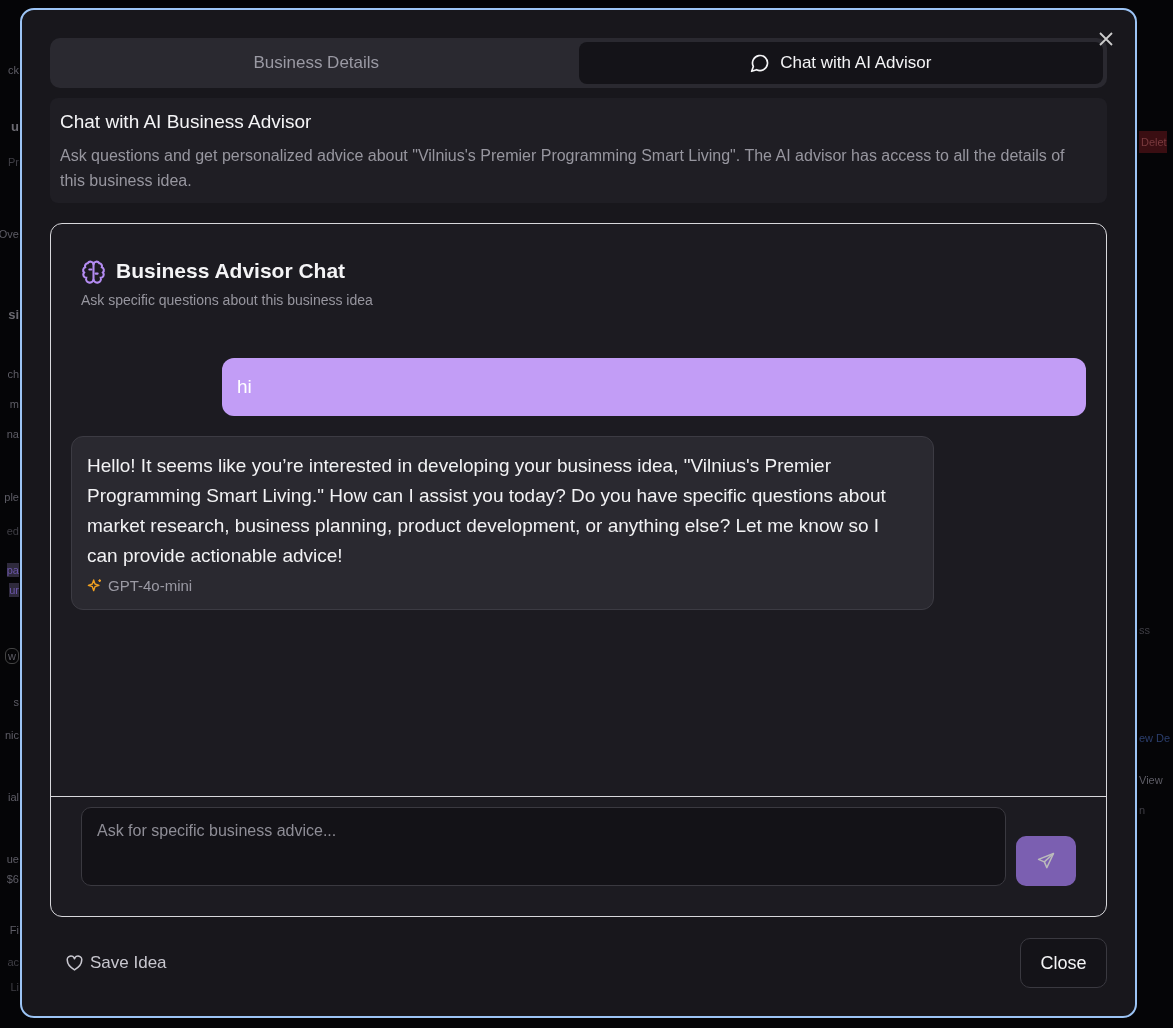 The width and height of the screenshot is (1173, 1028). I want to click on background-text: Fi, so click(14, 930).